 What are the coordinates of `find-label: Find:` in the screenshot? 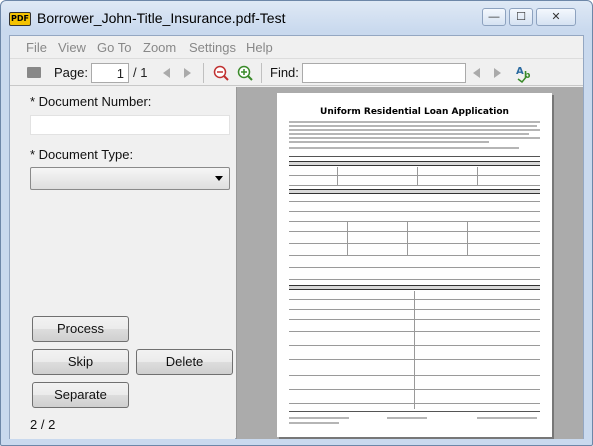 It's located at (284, 72).